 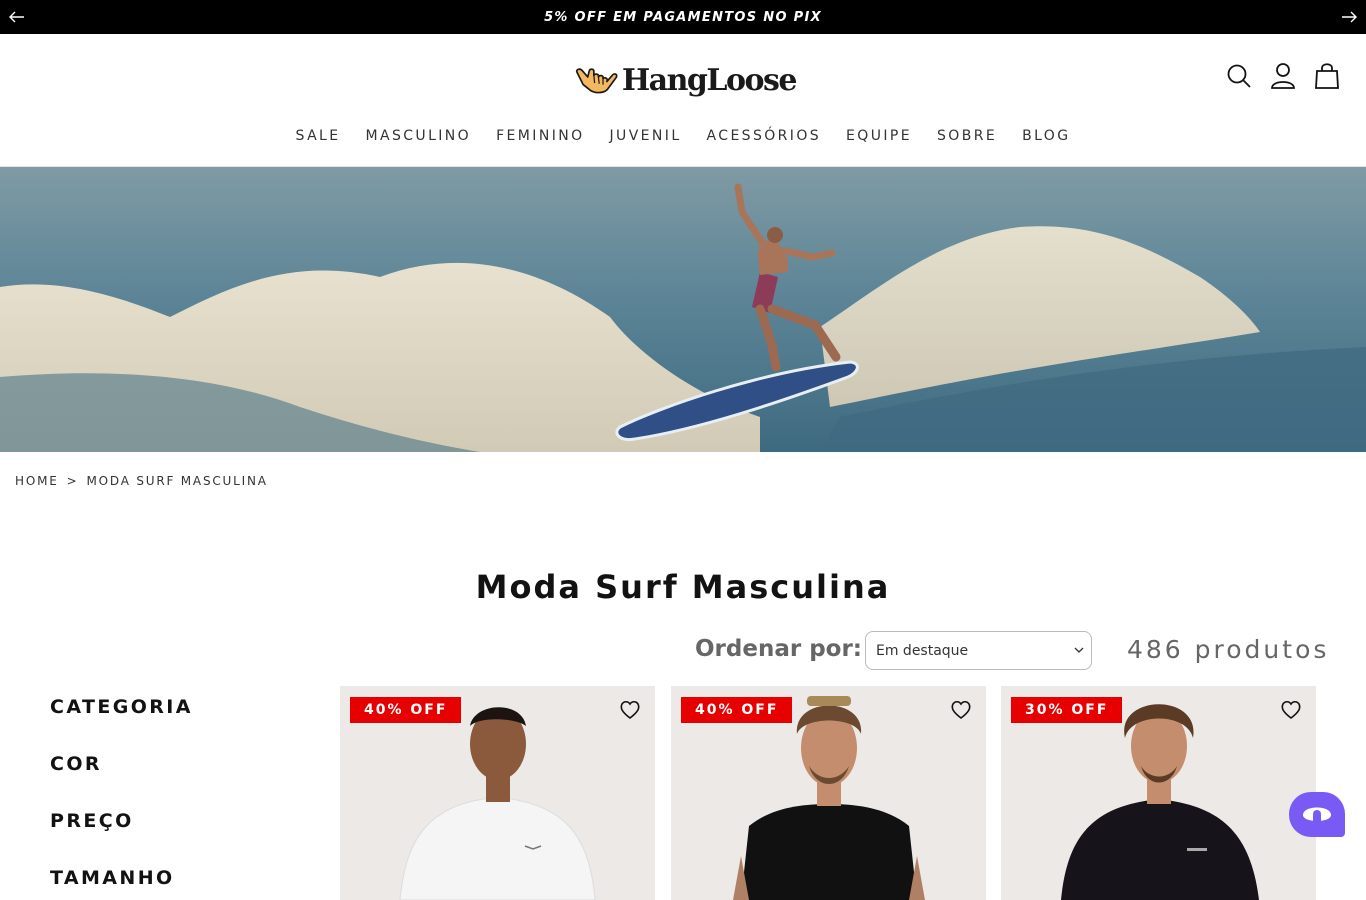 I want to click on header-actions, so click(x=1283, y=76).